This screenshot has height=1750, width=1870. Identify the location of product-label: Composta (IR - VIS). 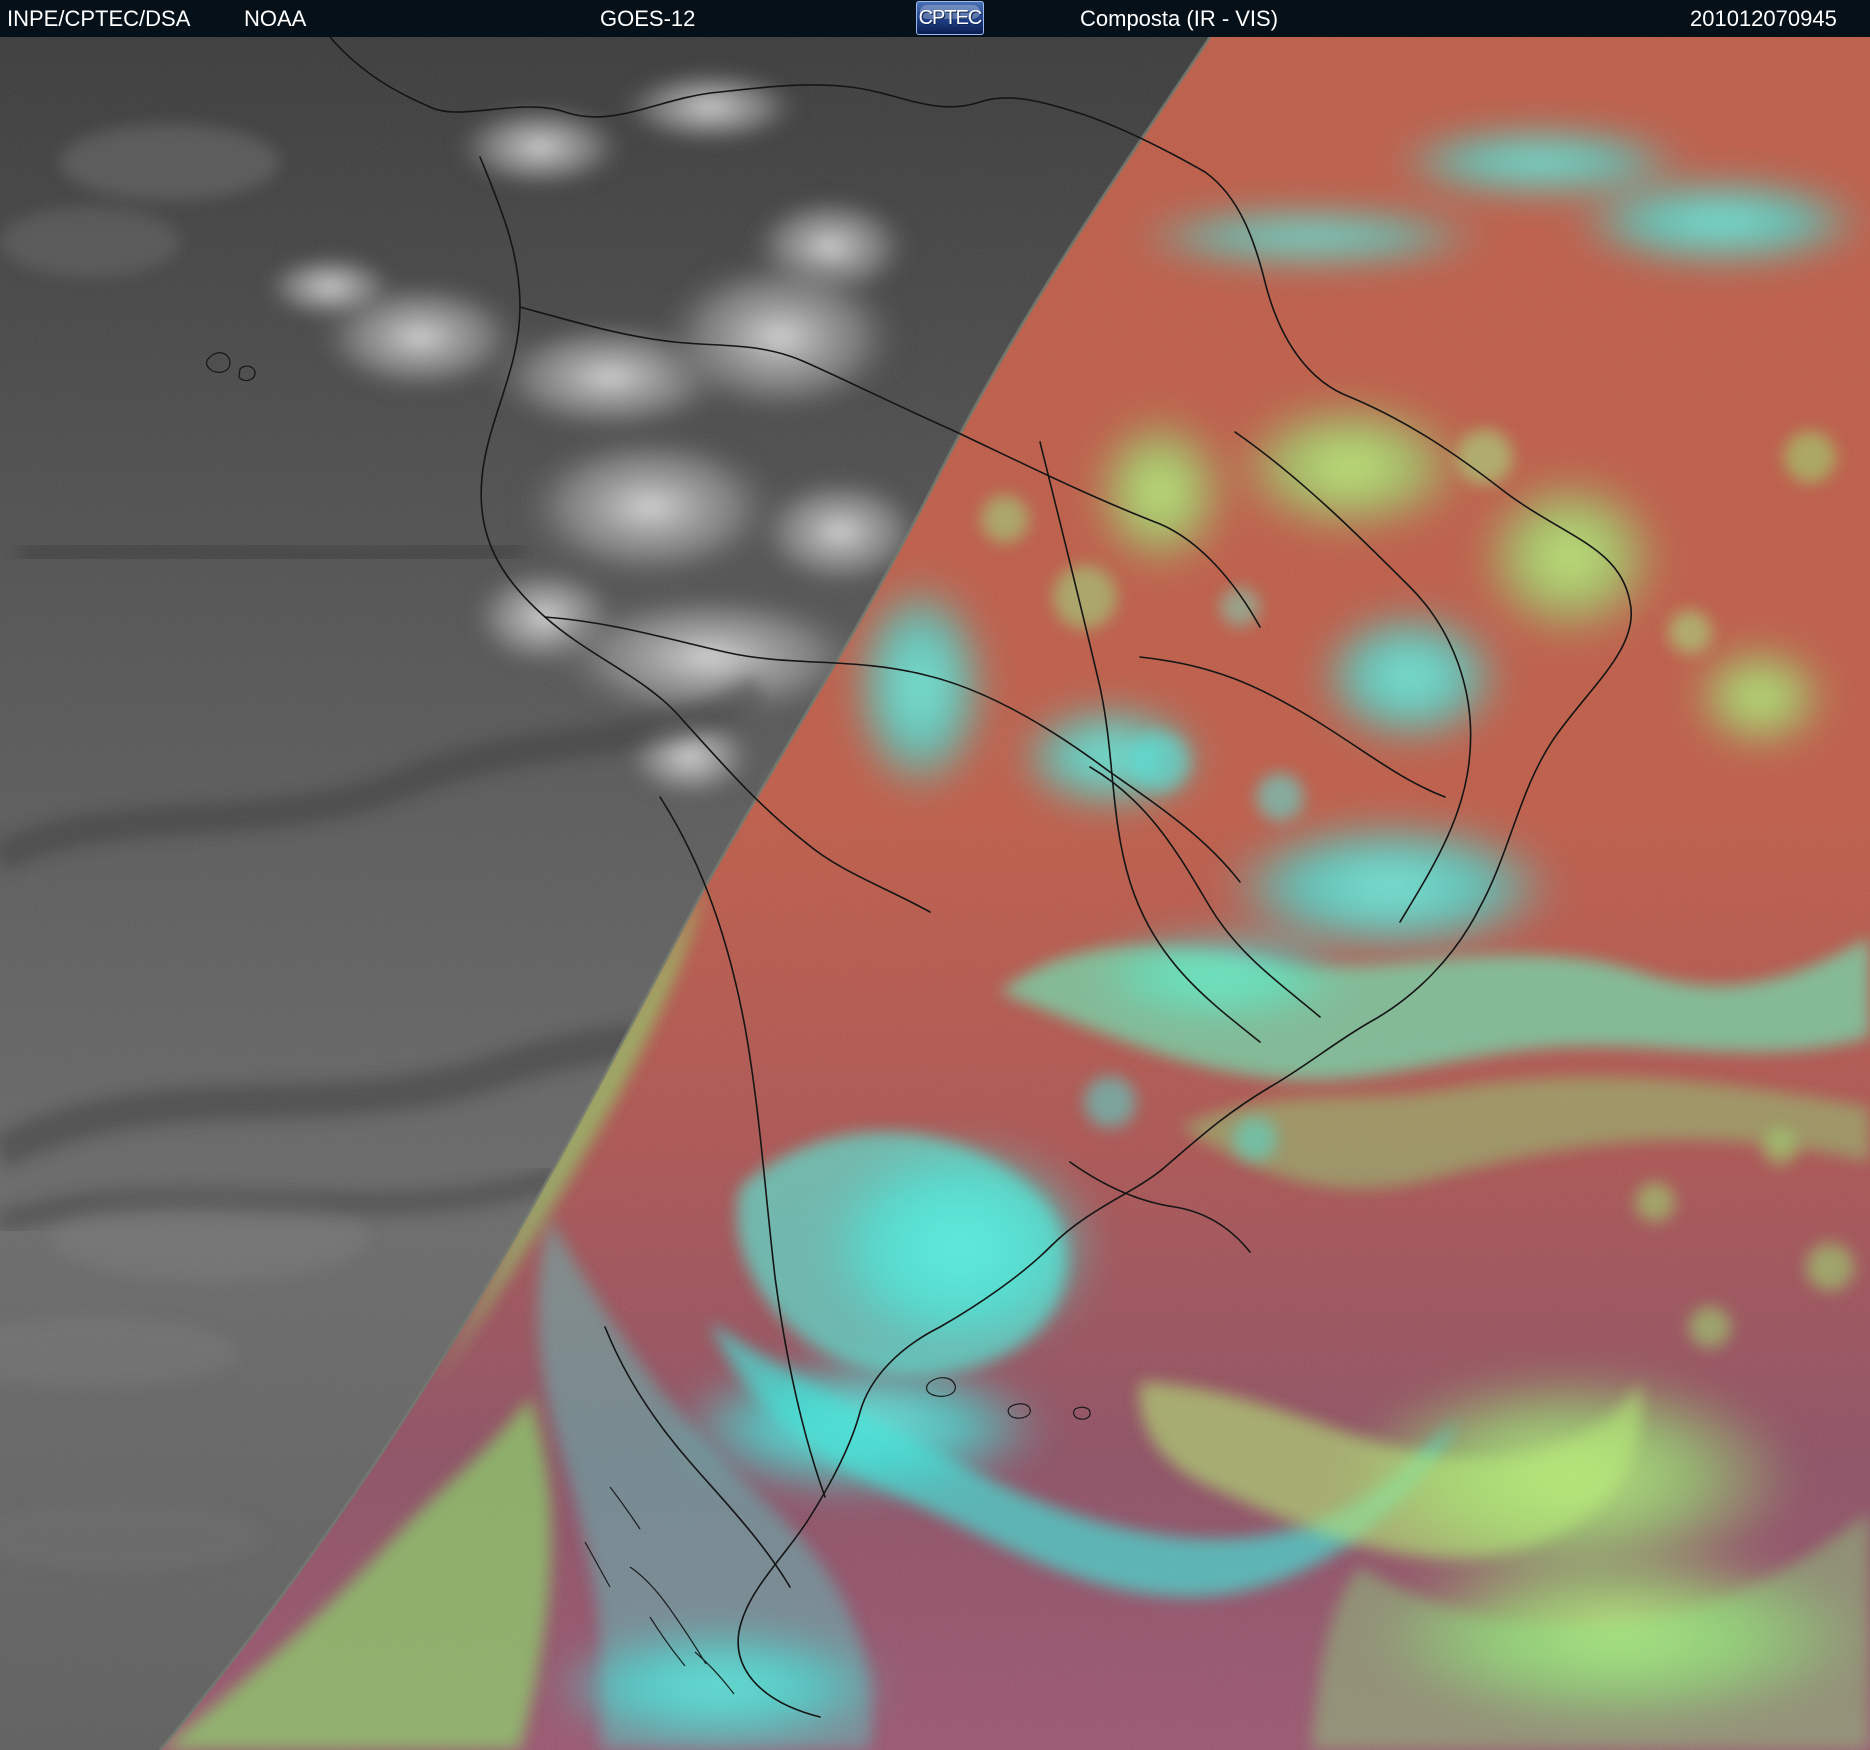
(1179, 18).